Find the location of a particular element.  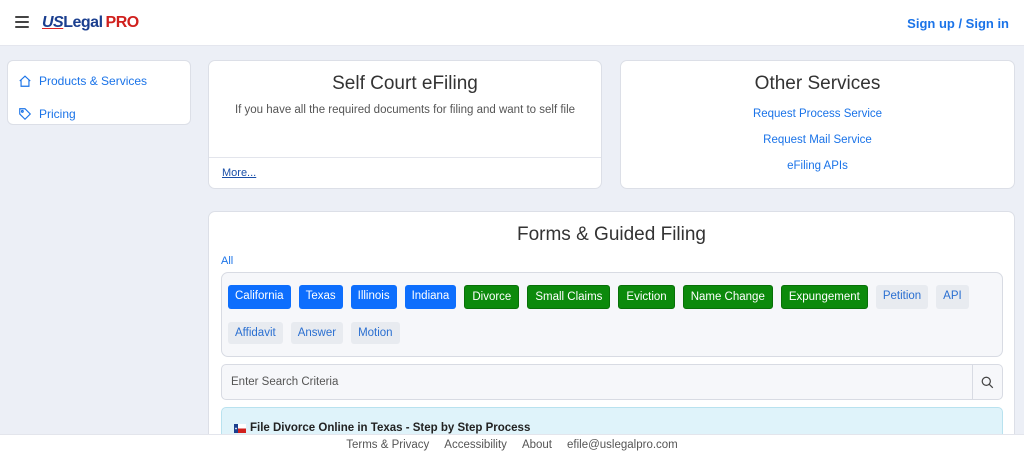

filter-chip-indiana: Indiana is located at coordinates (430, 297).